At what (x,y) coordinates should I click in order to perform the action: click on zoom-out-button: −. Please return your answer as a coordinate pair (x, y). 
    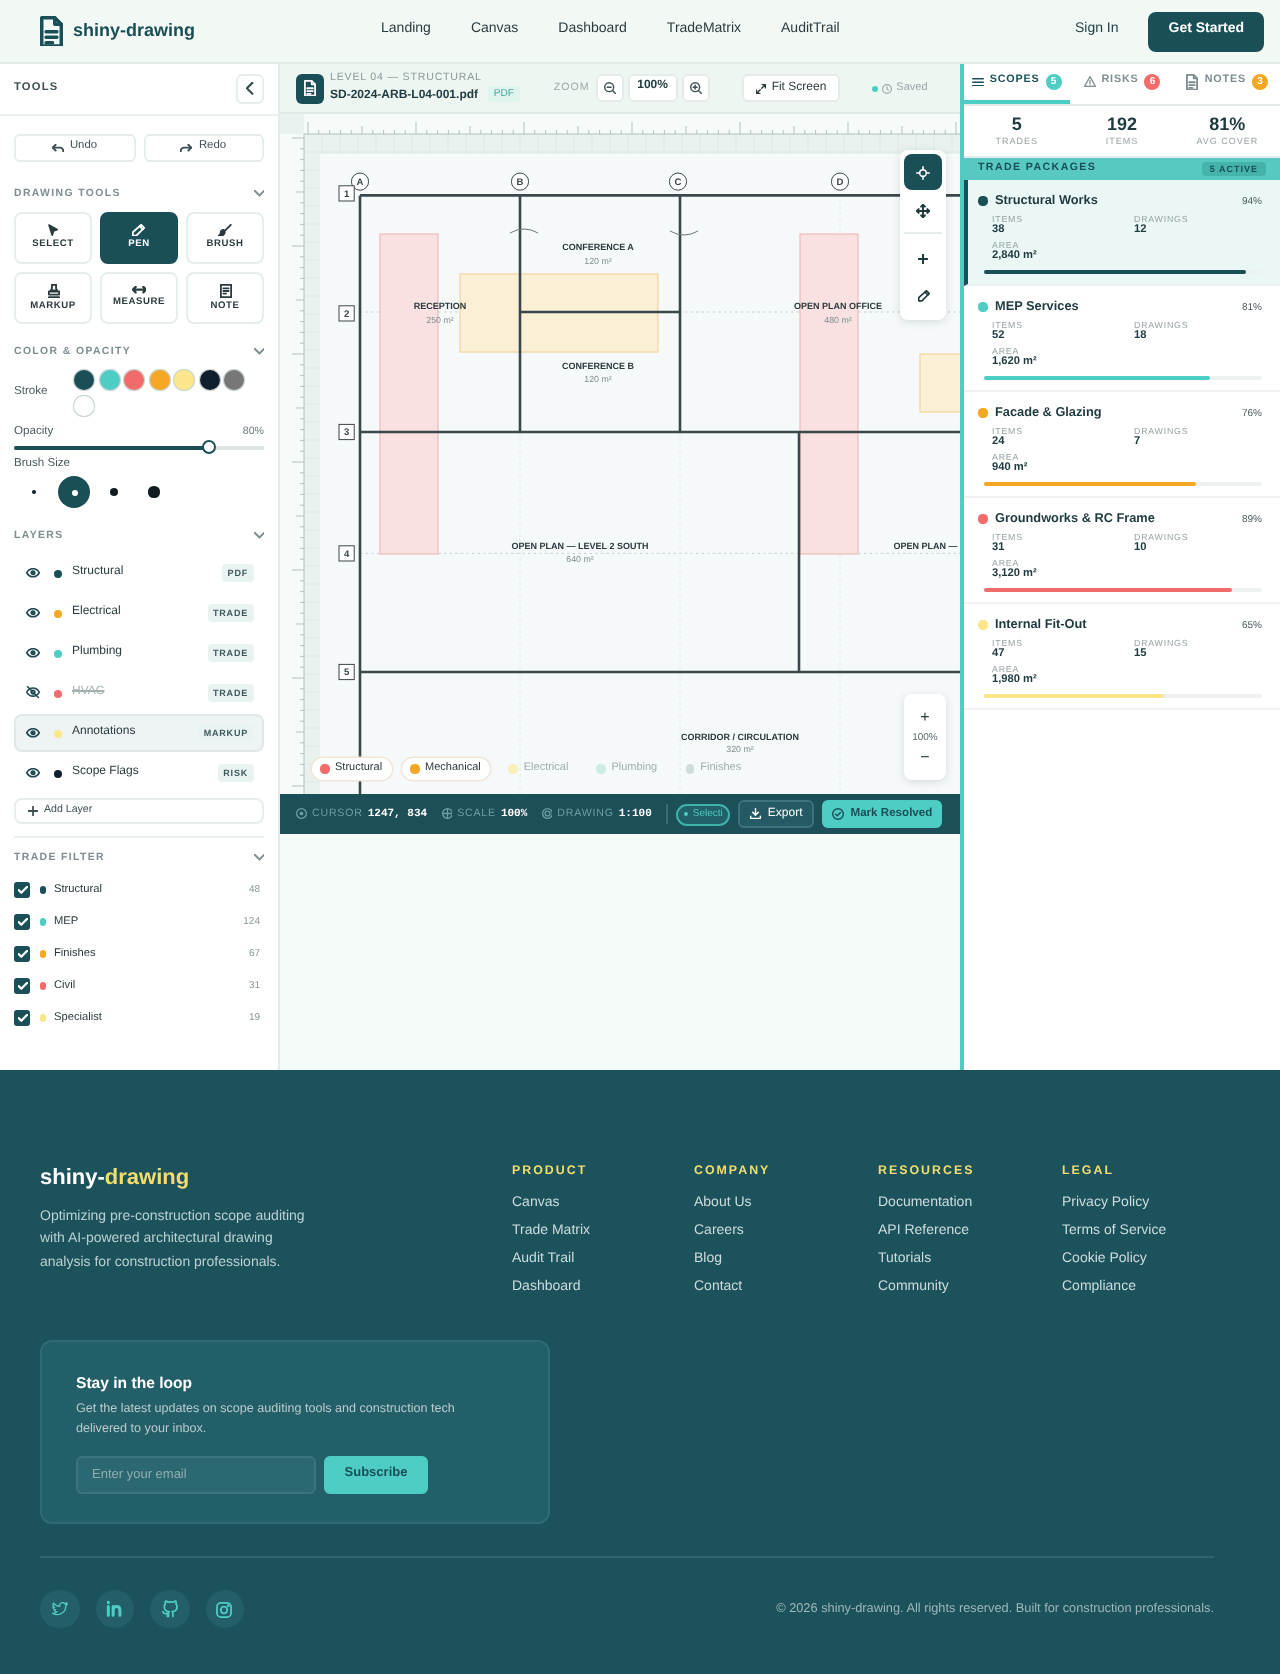
    Looking at the image, I should click on (925, 757).